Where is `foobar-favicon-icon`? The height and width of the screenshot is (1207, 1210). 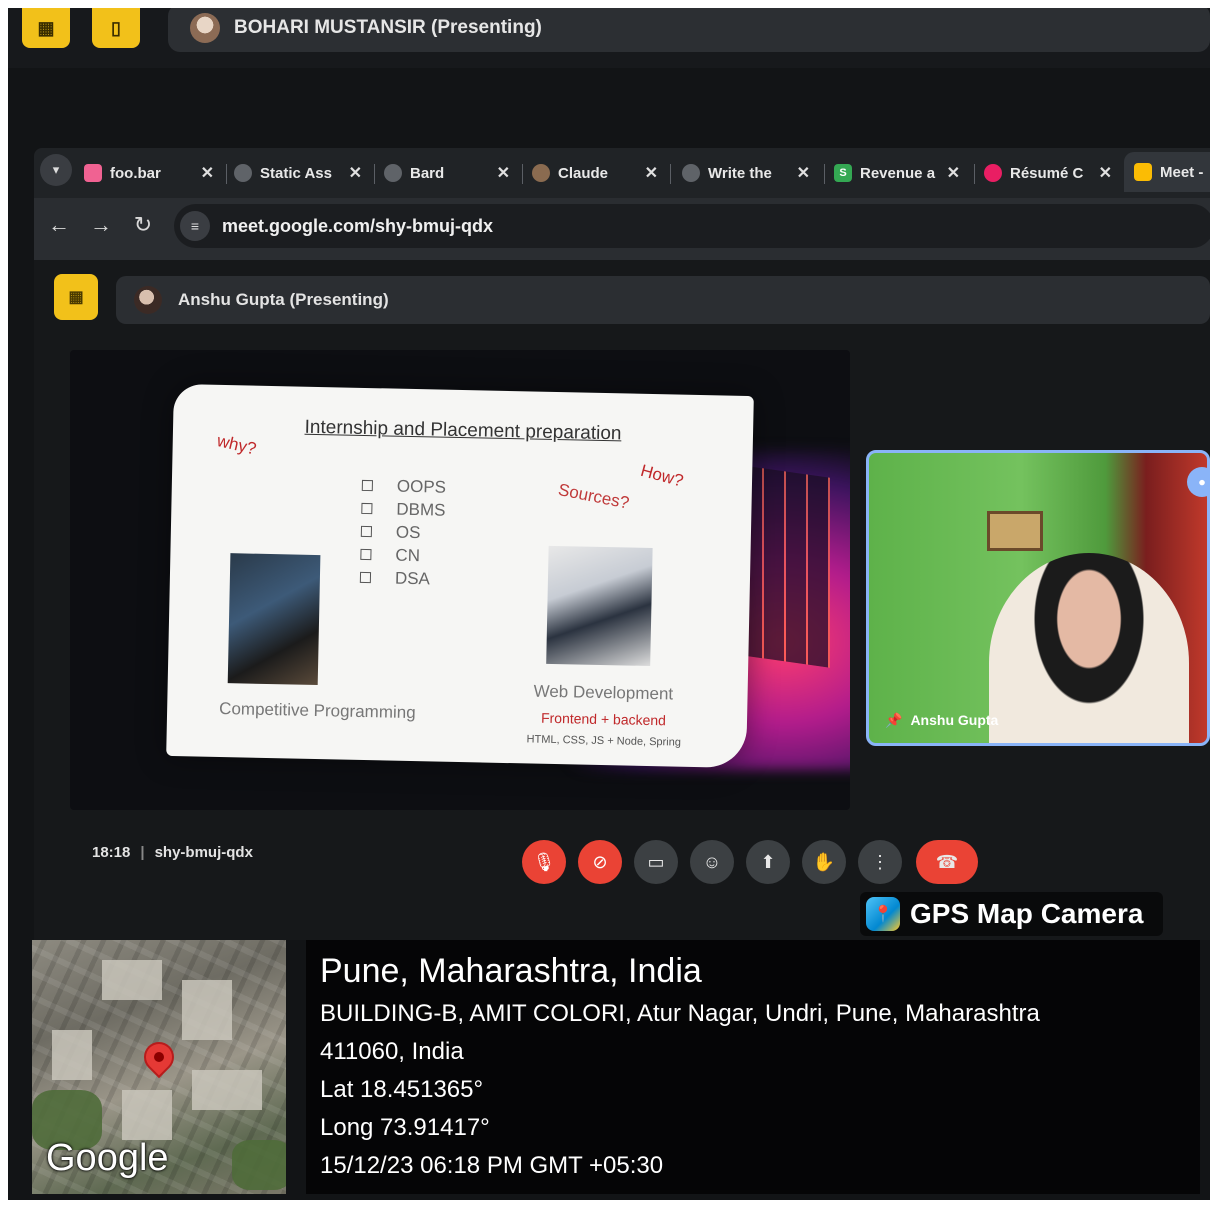 foobar-favicon-icon is located at coordinates (93, 173).